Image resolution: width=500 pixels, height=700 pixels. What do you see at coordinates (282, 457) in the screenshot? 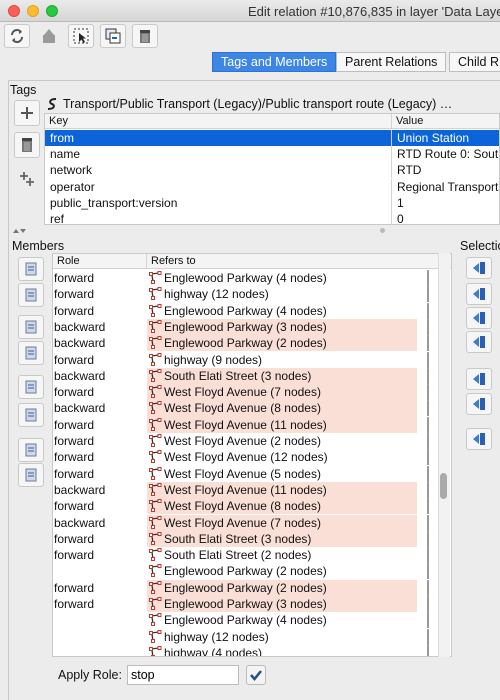
I see `member-refers-to: West Floyd Avenue (12 nodes)` at bounding box center [282, 457].